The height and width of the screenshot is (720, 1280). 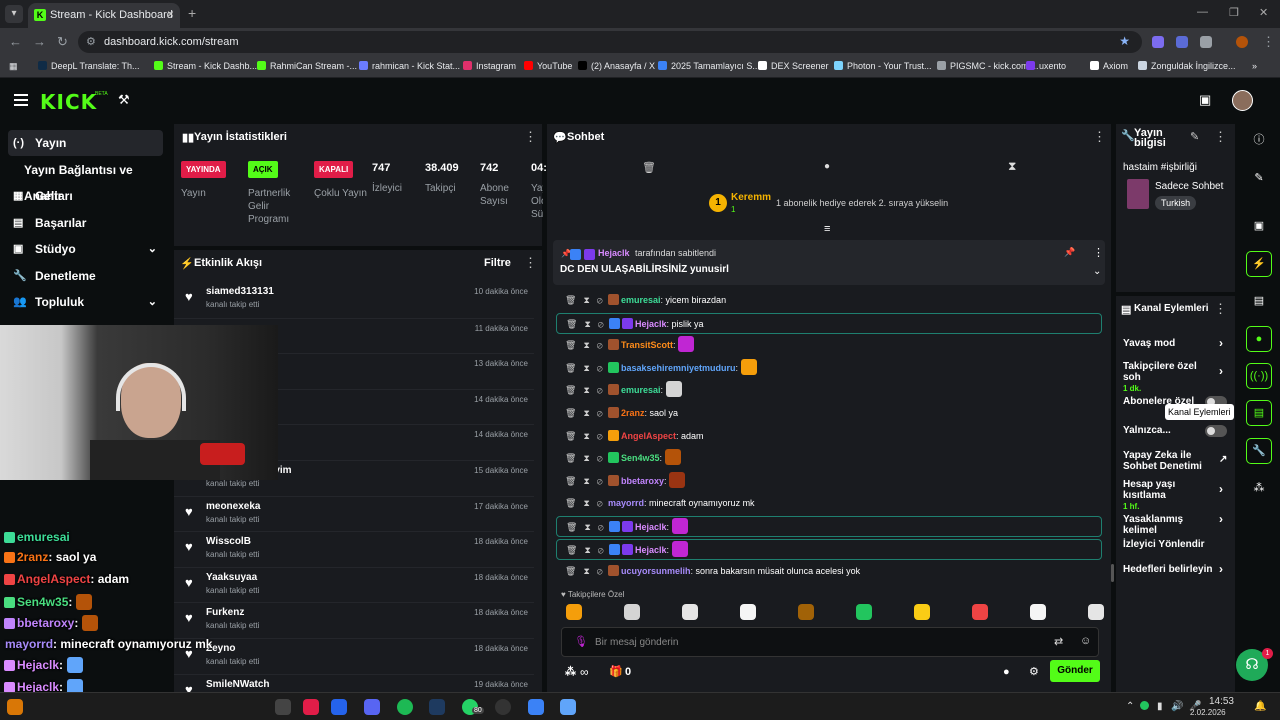 I want to click on tray-app-icon, so click(x=1144, y=705).